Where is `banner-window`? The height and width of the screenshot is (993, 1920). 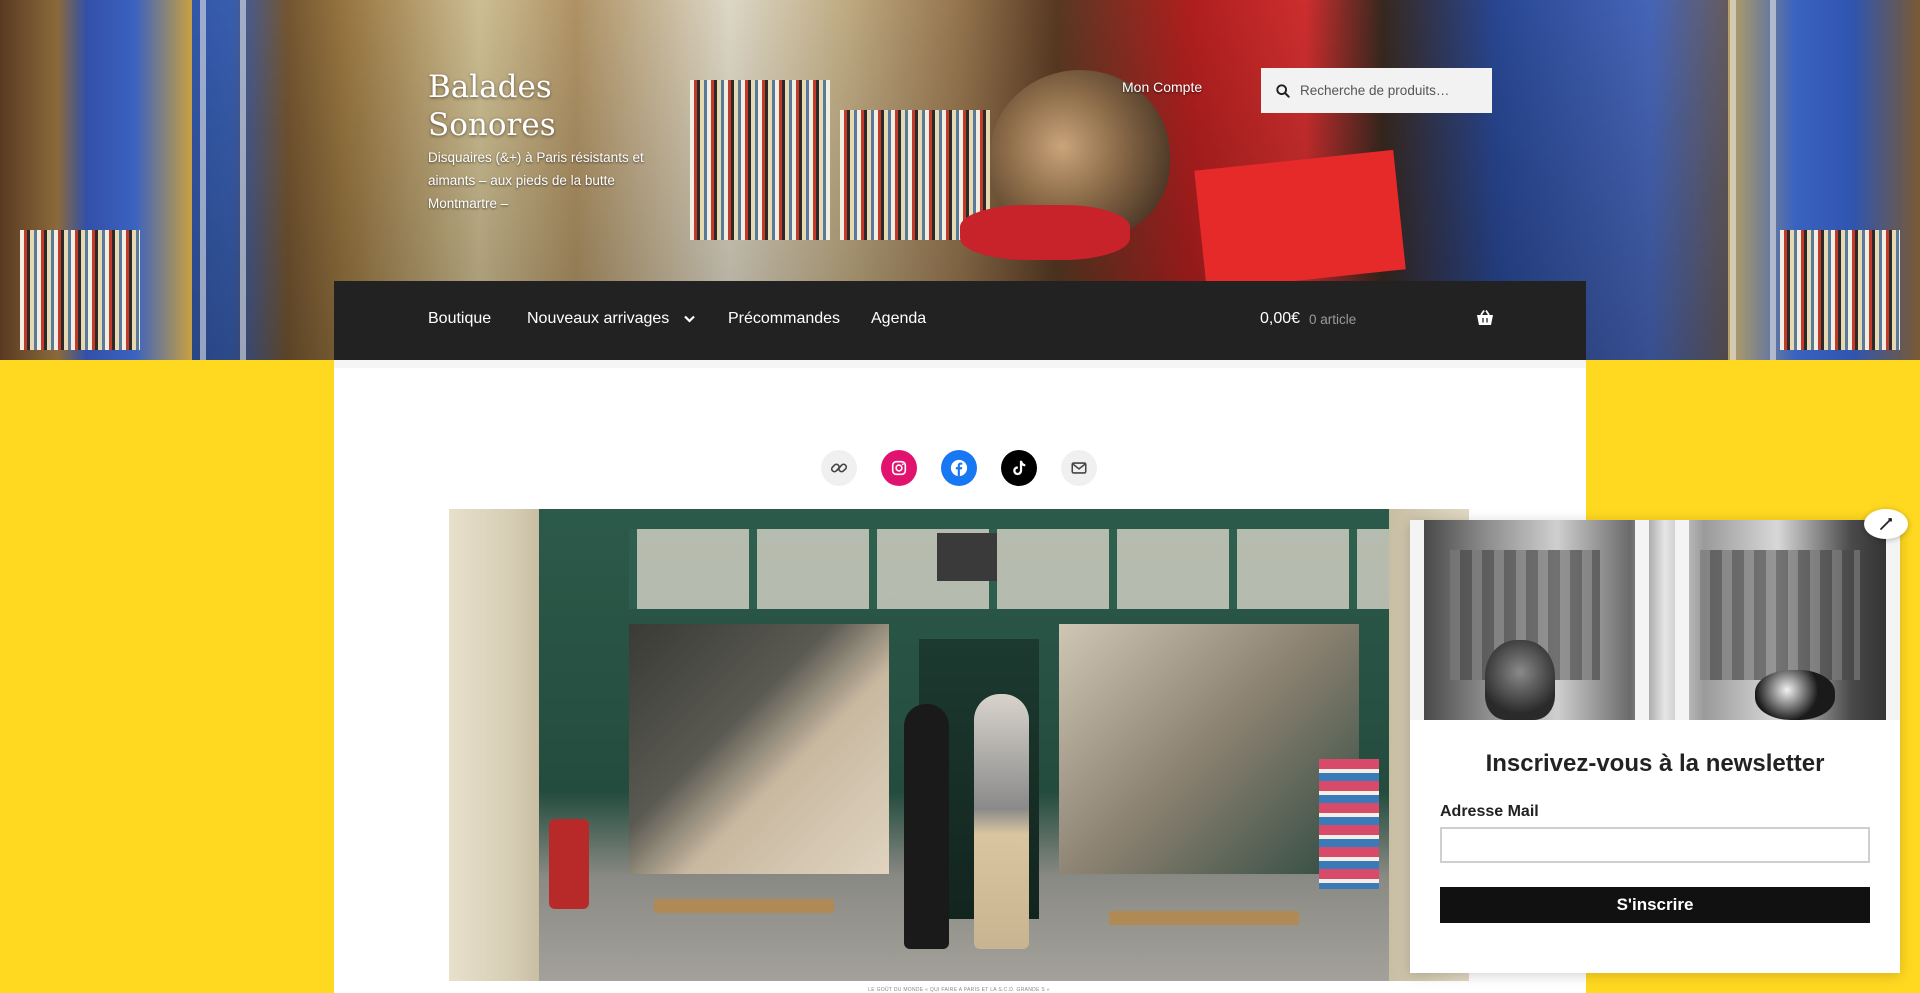
banner-window is located at coordinates (230, 180).